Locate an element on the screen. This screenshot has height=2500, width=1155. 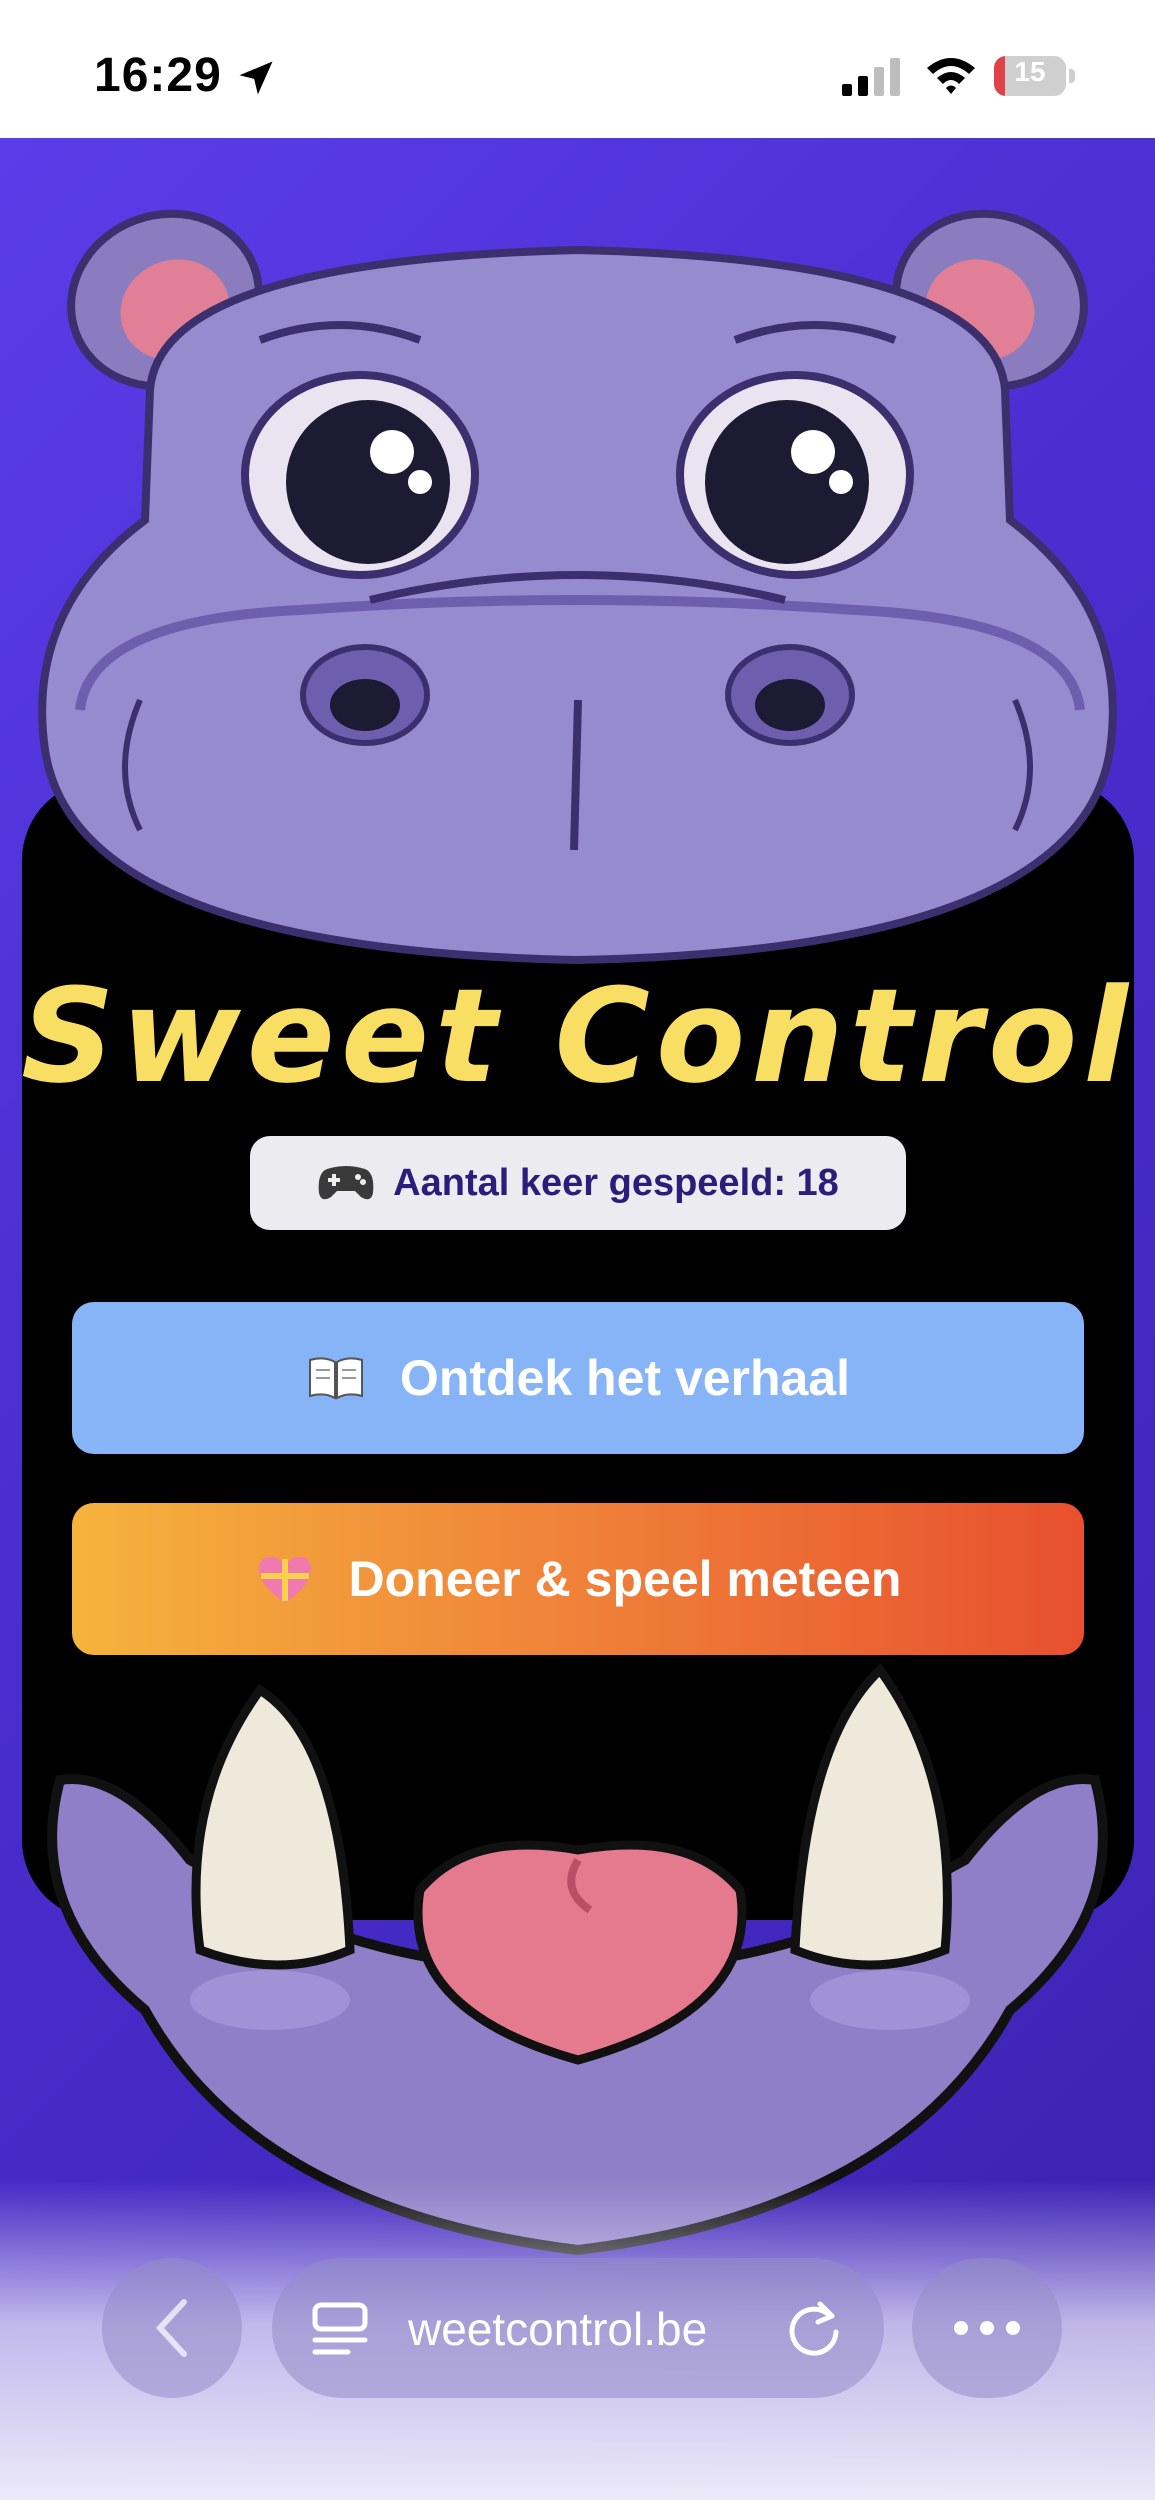
chevron-left-icon is located at coordinates (171, 2328).